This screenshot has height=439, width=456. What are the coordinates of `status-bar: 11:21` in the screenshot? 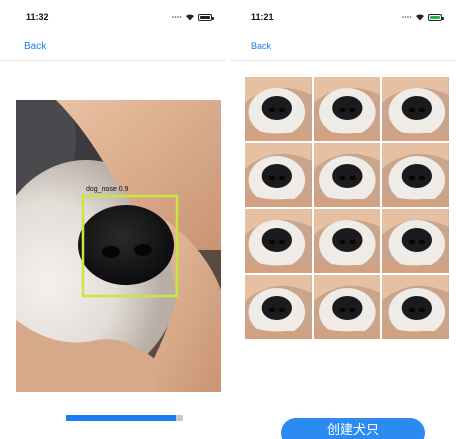 It's located at (343, 18).